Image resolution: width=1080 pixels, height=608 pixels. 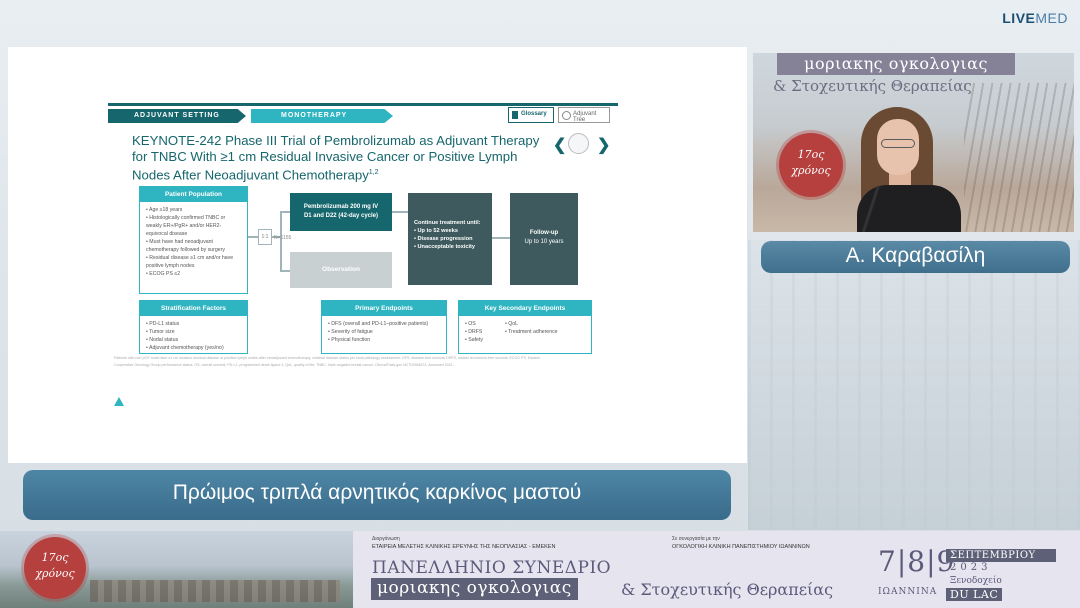 I want to click on list-item: OS, so click(x=474, y=324).